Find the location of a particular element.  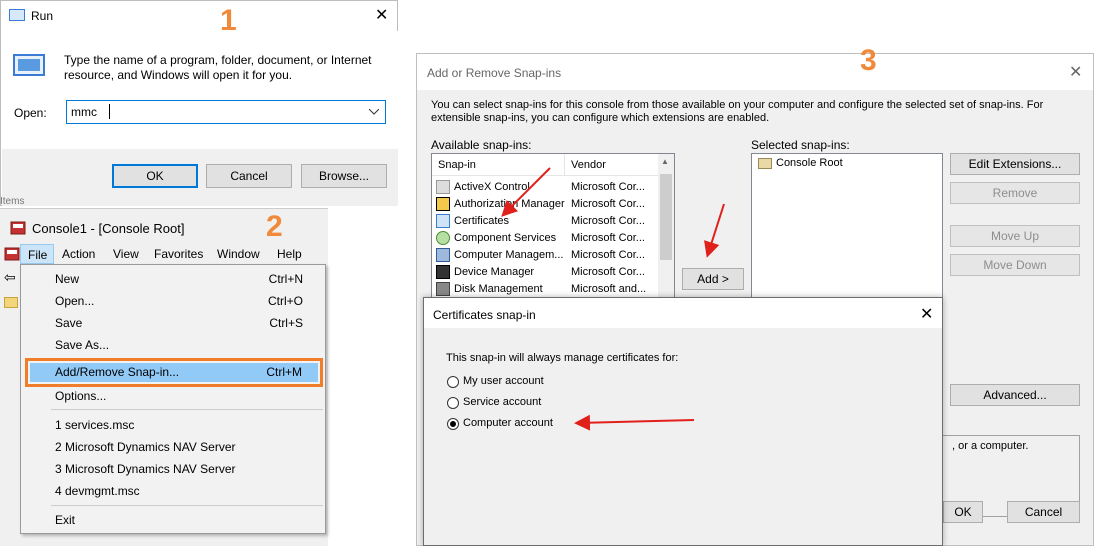

arrow-to-computer-account is located at coordinates (634, 422).